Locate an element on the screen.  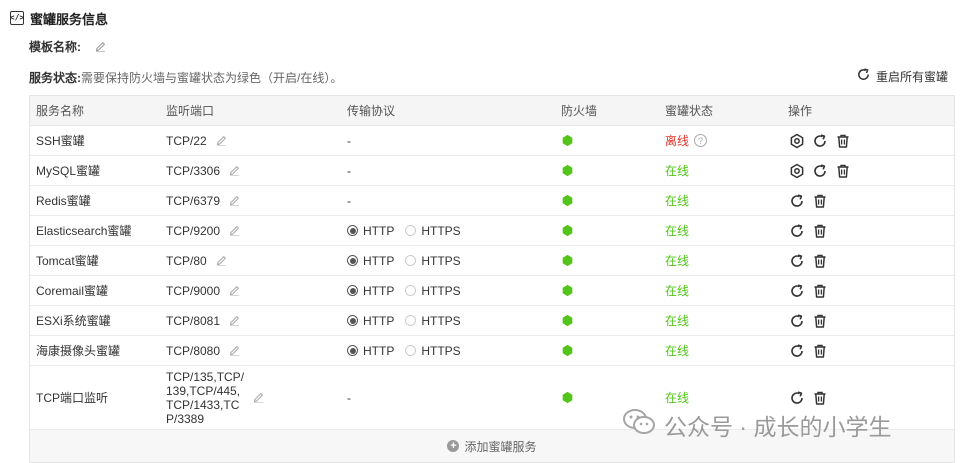
port-cell: TCP/8081 is located at coordinates (250, 321).